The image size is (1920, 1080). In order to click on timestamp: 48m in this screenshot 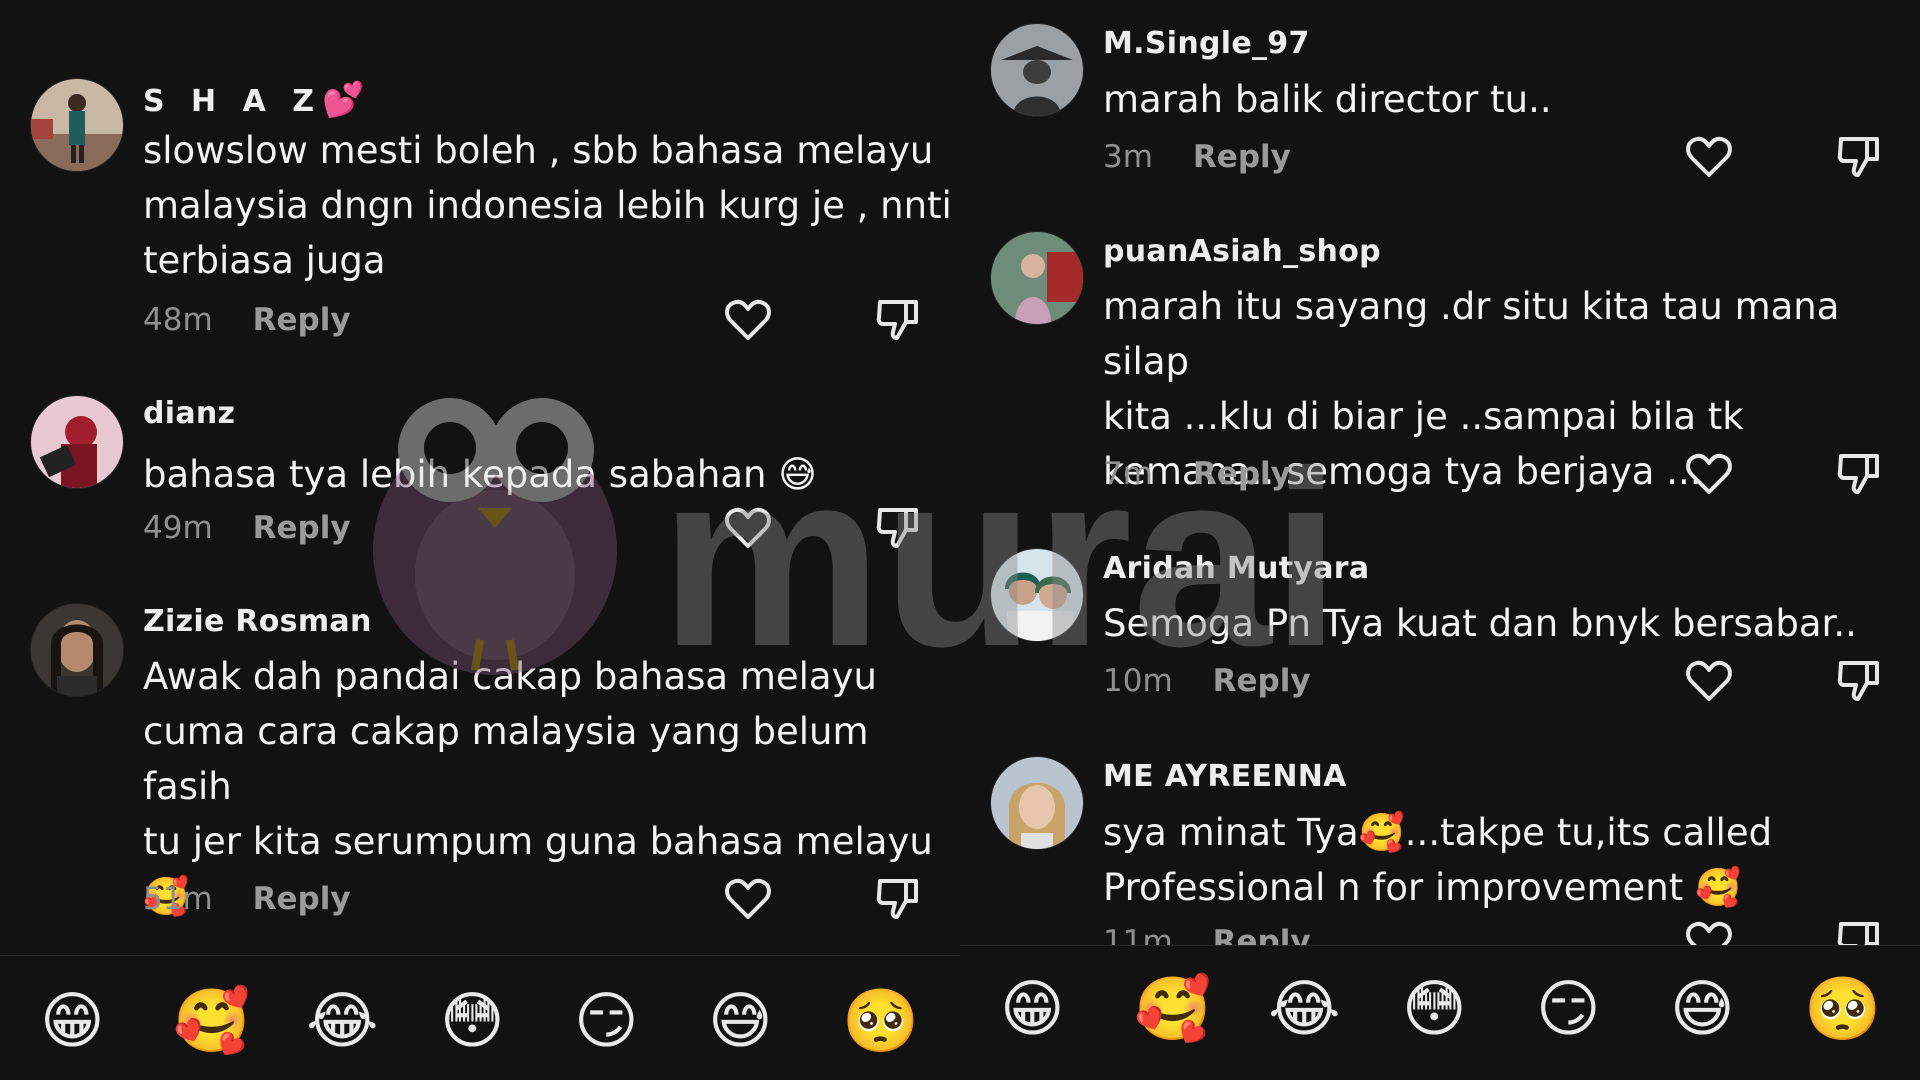, I will do `click(178, 320)`.